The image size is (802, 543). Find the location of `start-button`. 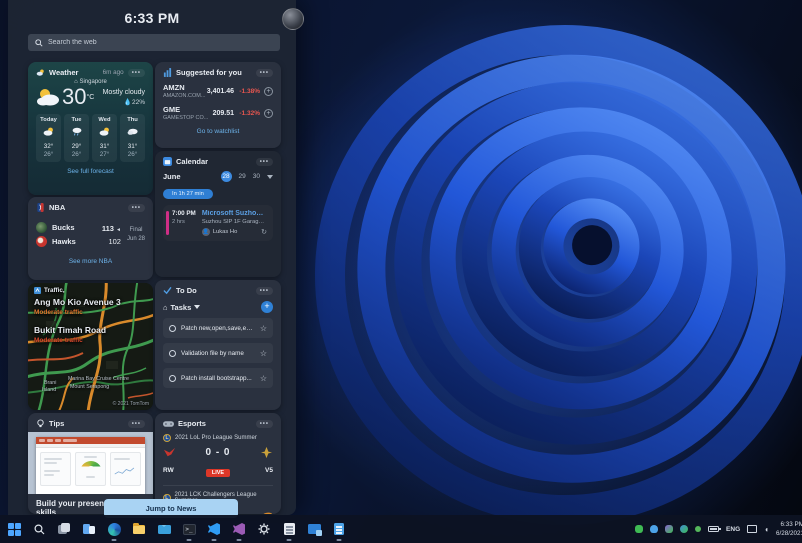

start-button is located at coordinates (14, 529).